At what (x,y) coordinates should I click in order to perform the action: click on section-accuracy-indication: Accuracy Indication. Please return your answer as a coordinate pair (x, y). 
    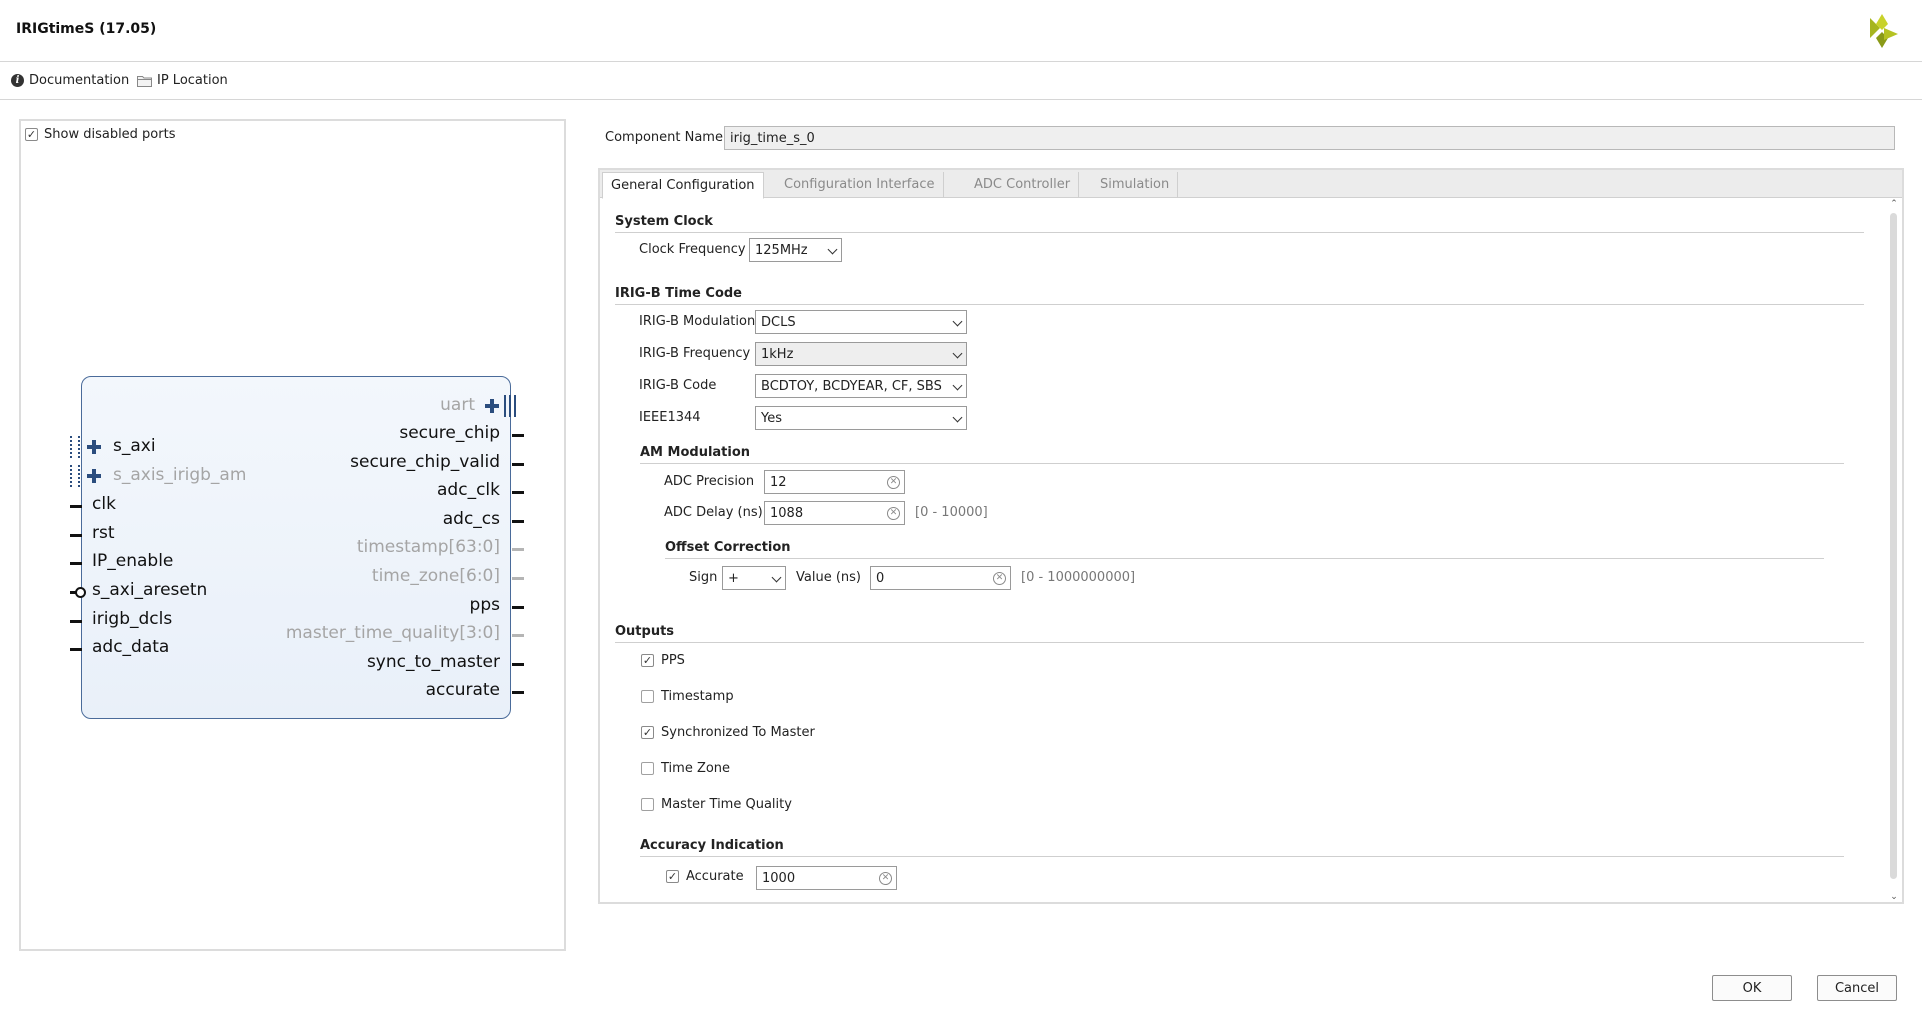
    Looking at the image, I should click on (712, 845).